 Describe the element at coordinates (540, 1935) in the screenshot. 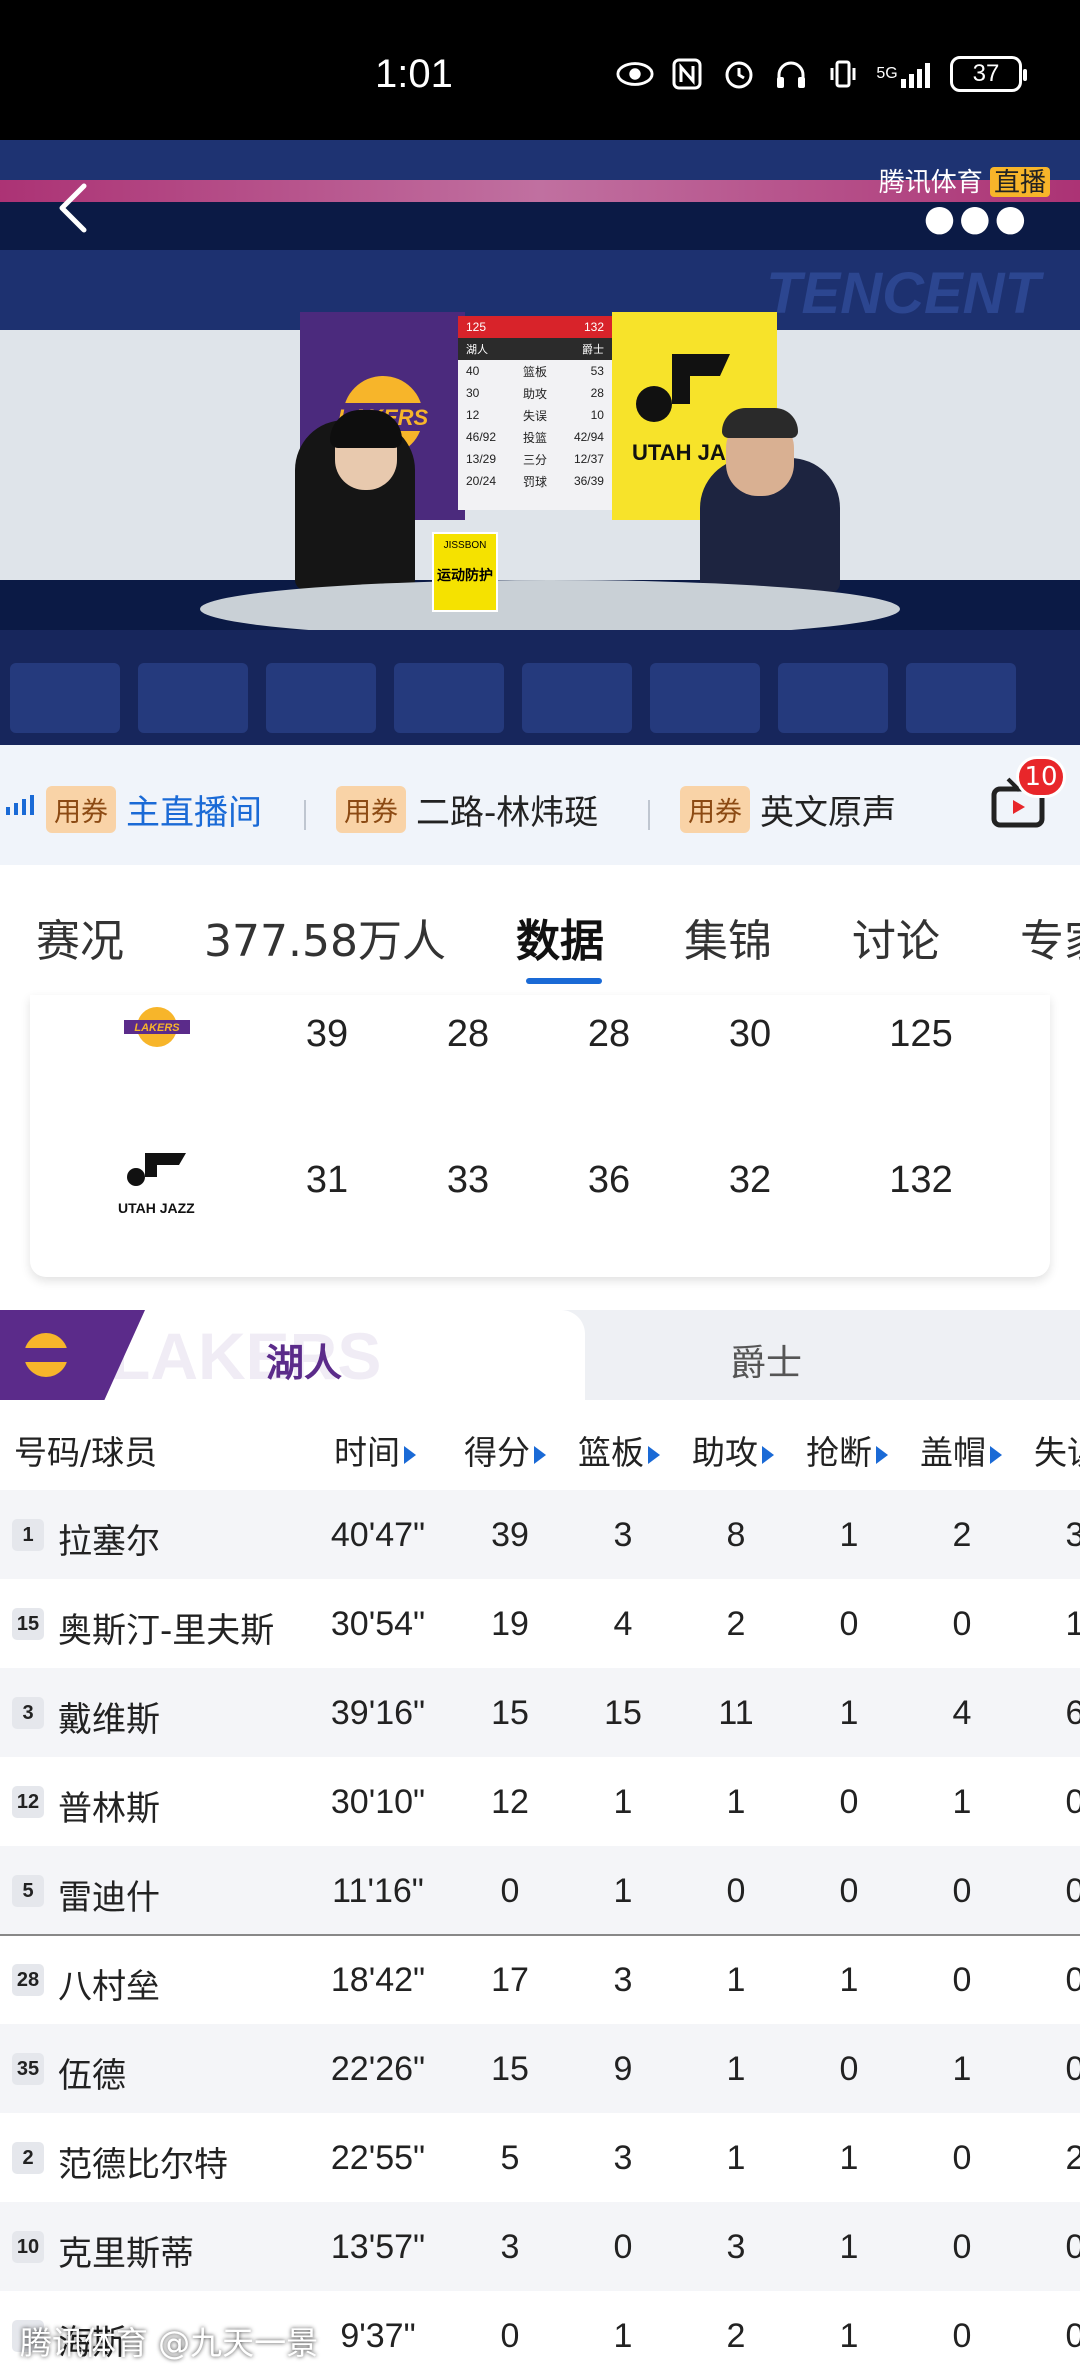

I see `bench-divider` at that location.